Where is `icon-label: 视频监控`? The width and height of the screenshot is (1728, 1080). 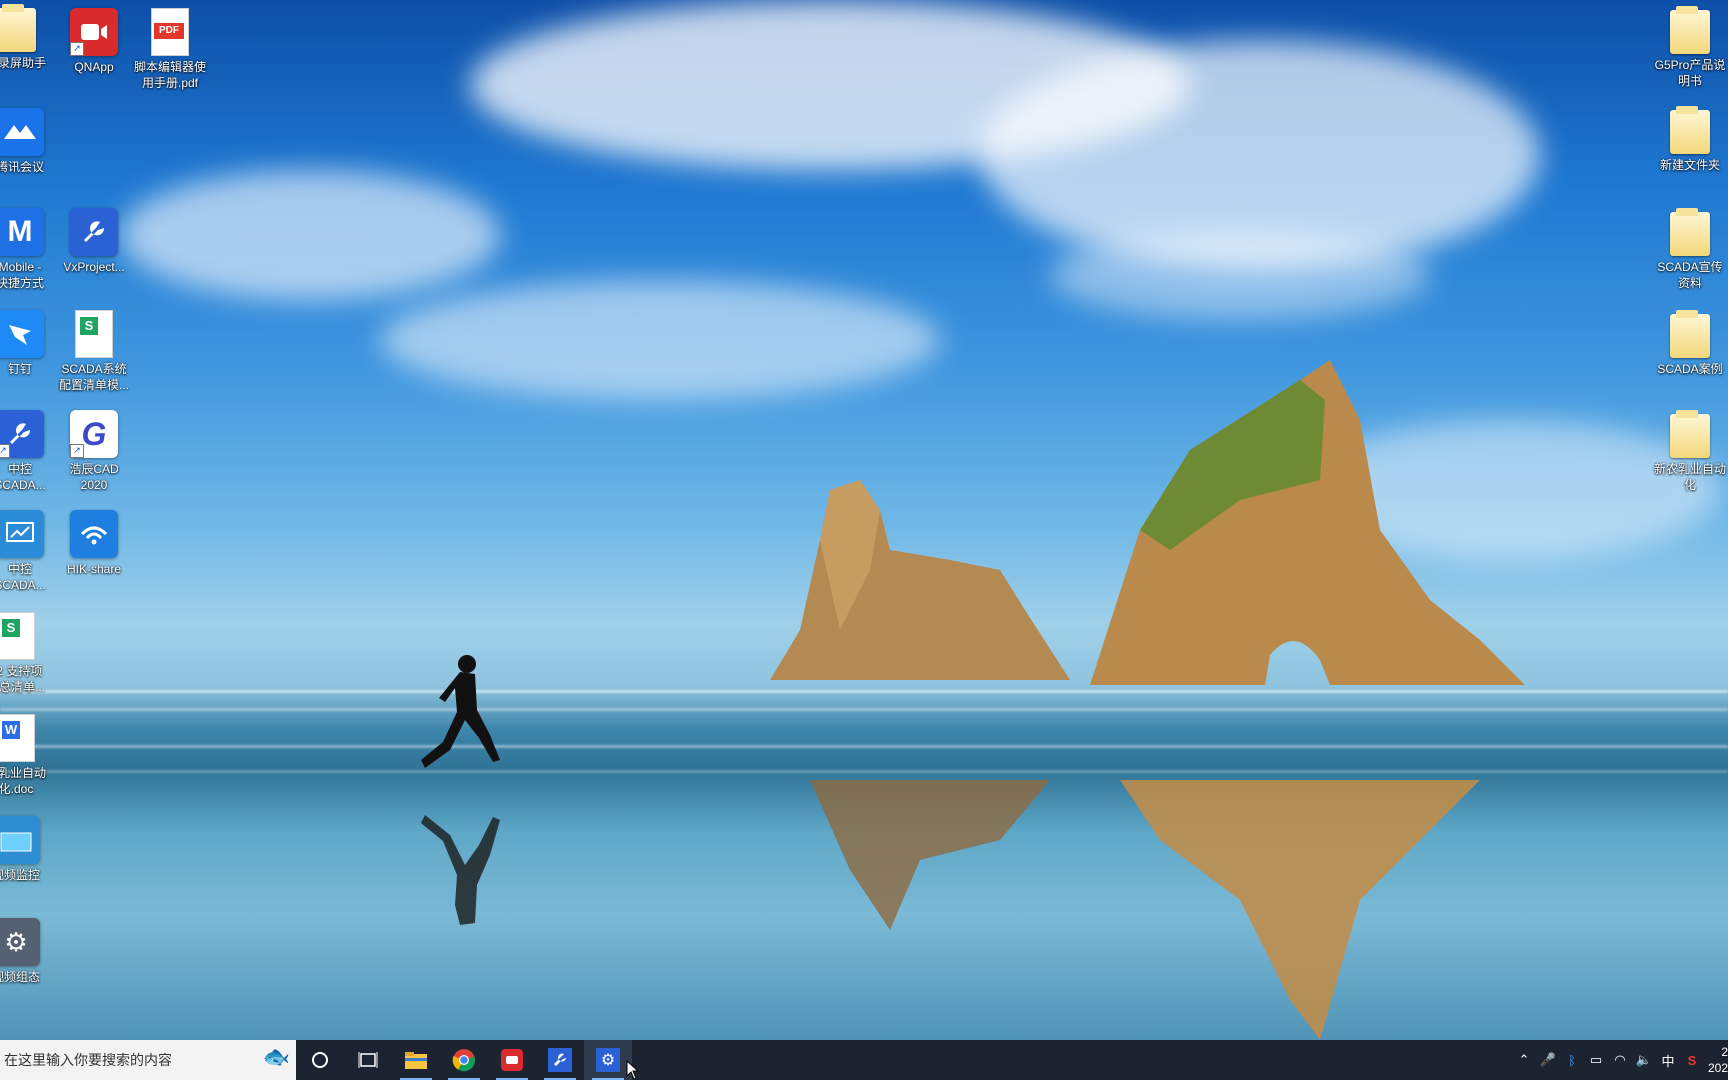 icon-label: 视频监控 is located at coordinates (20, 875).